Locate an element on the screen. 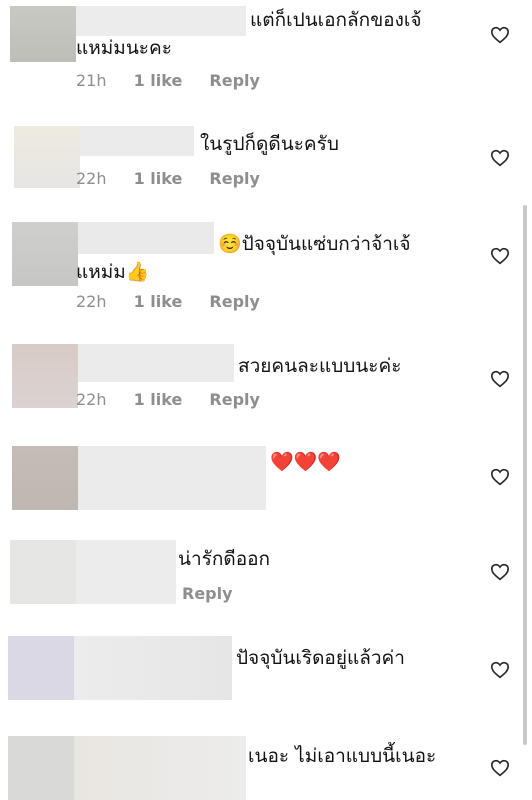 This screenshot has width=532, height=800. comment-text-line1: ปัจจุบันเริดอยู่แล้วค่า is located at coordinates (320, 658).